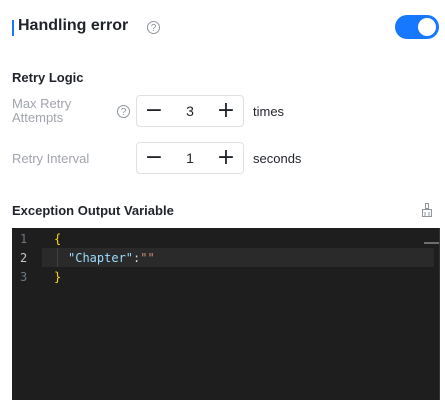 This screenshot has height=408, width=445. What do you see at coordinates (93, 210) in the screenshot?
I see `exception-output-title: Exception Output Variable` at bounding box center [93, 210].